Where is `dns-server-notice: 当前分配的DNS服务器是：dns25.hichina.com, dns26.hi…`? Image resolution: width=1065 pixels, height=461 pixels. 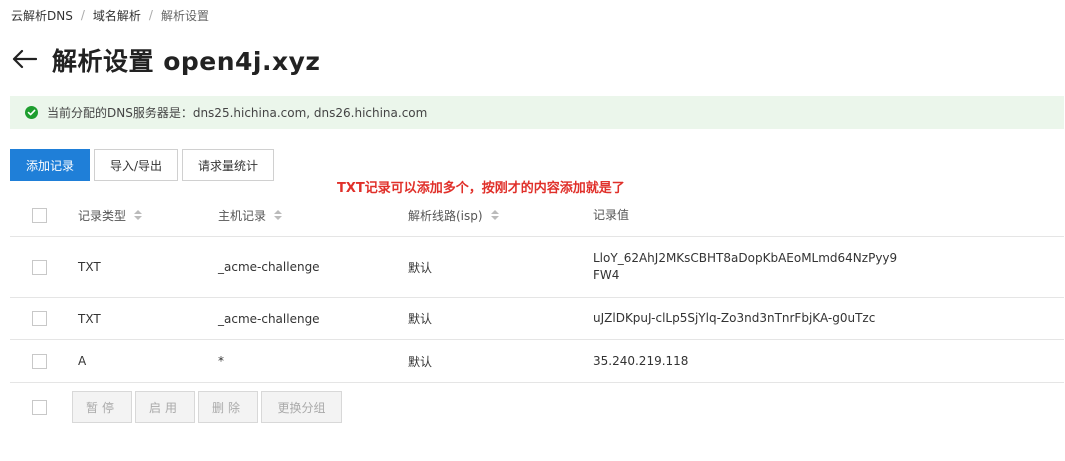 dns-server-notice: 当前分配的DNS服务器是：dns25.hichina.com, dns26.hi… is located at coordinates (537, 112).